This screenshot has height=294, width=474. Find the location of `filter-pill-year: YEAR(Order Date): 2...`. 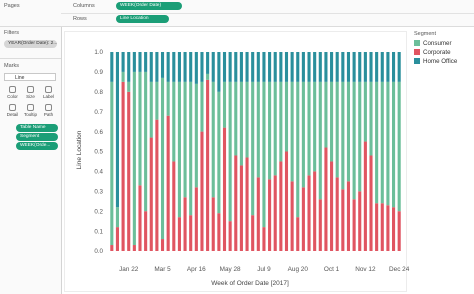

filter-pill-year: YEAR(Order Date): 2... is located at coordinates (30, 44).